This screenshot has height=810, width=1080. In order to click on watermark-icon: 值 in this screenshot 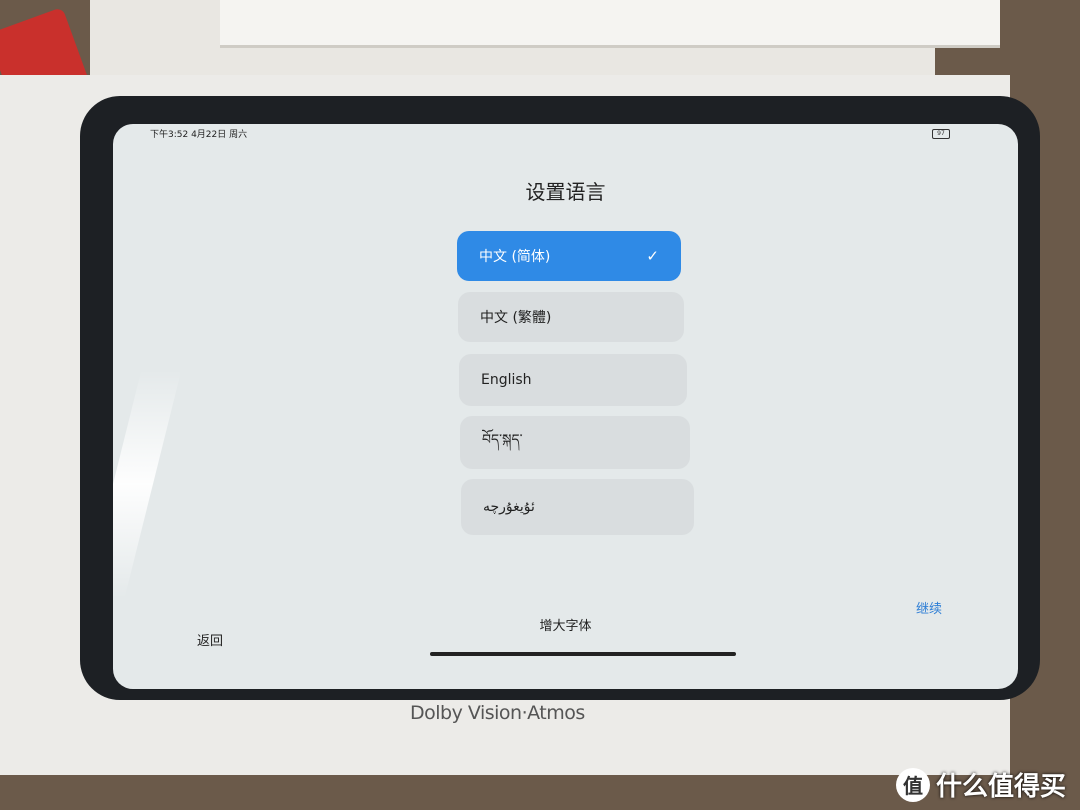, I will do `click(912, 784)`.